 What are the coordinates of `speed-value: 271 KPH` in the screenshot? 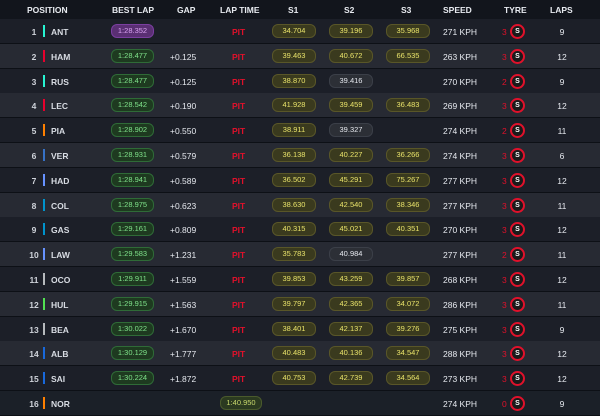 It's located at (460, 32).